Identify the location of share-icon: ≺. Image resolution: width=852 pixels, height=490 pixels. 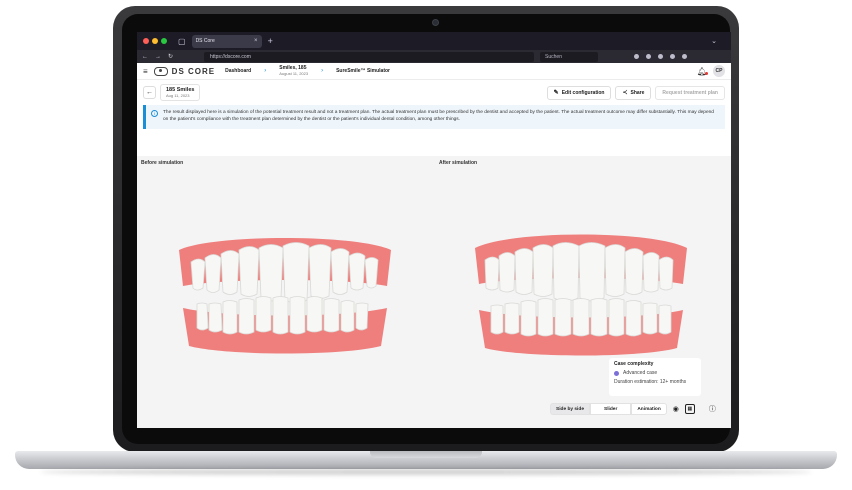
(625, 93).